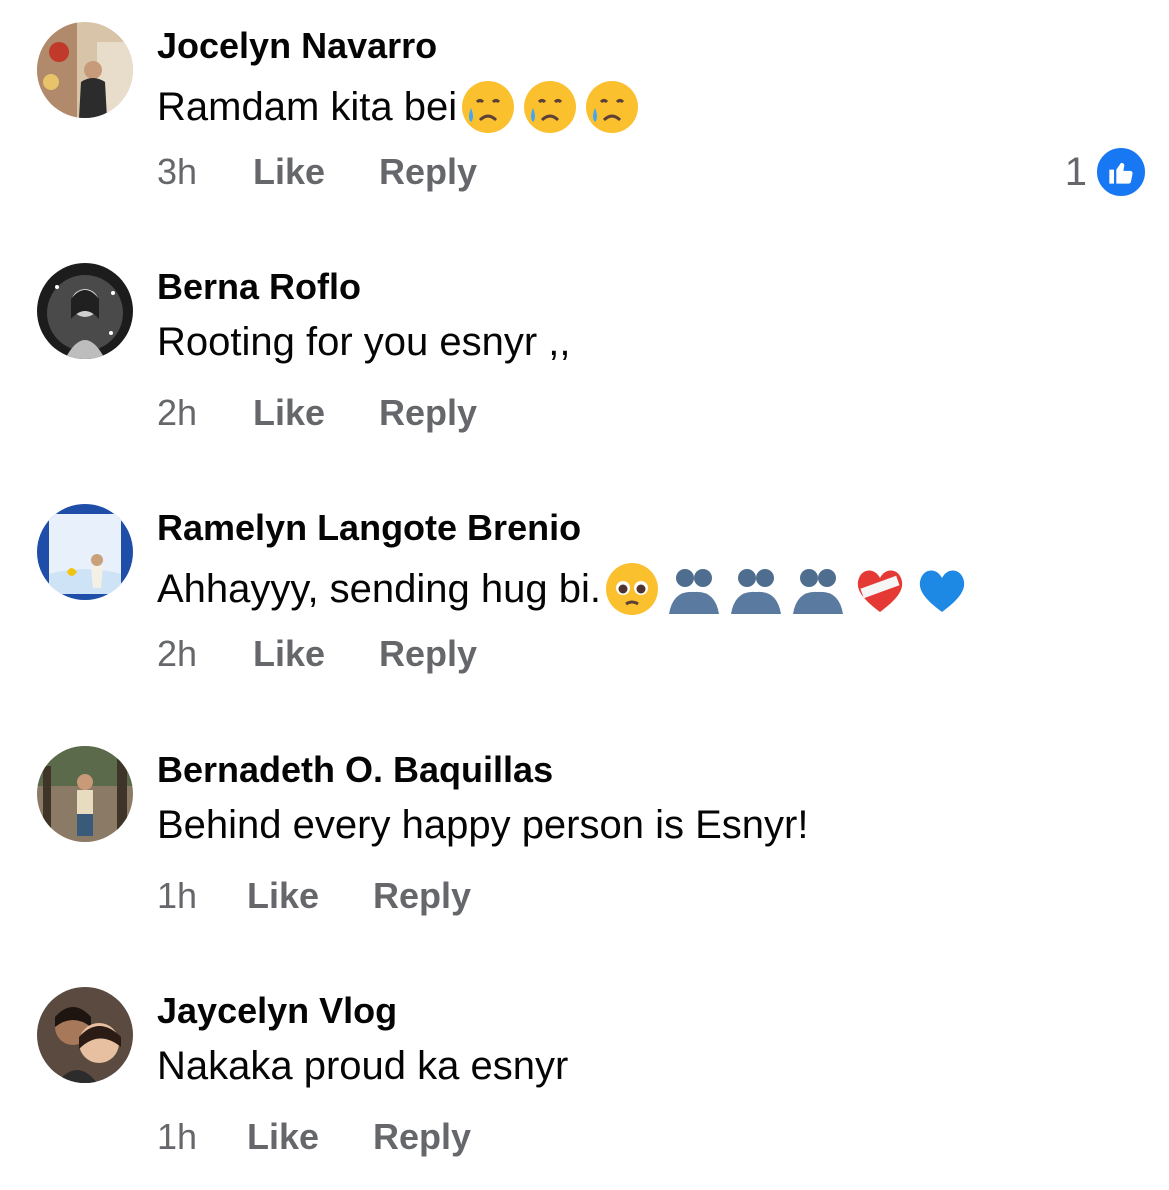 Image resolution: width=1169 pixels, height=1190 pixels. I want to click on comment-text: Nakaka proud ka esnyr, so click(362, 1066).